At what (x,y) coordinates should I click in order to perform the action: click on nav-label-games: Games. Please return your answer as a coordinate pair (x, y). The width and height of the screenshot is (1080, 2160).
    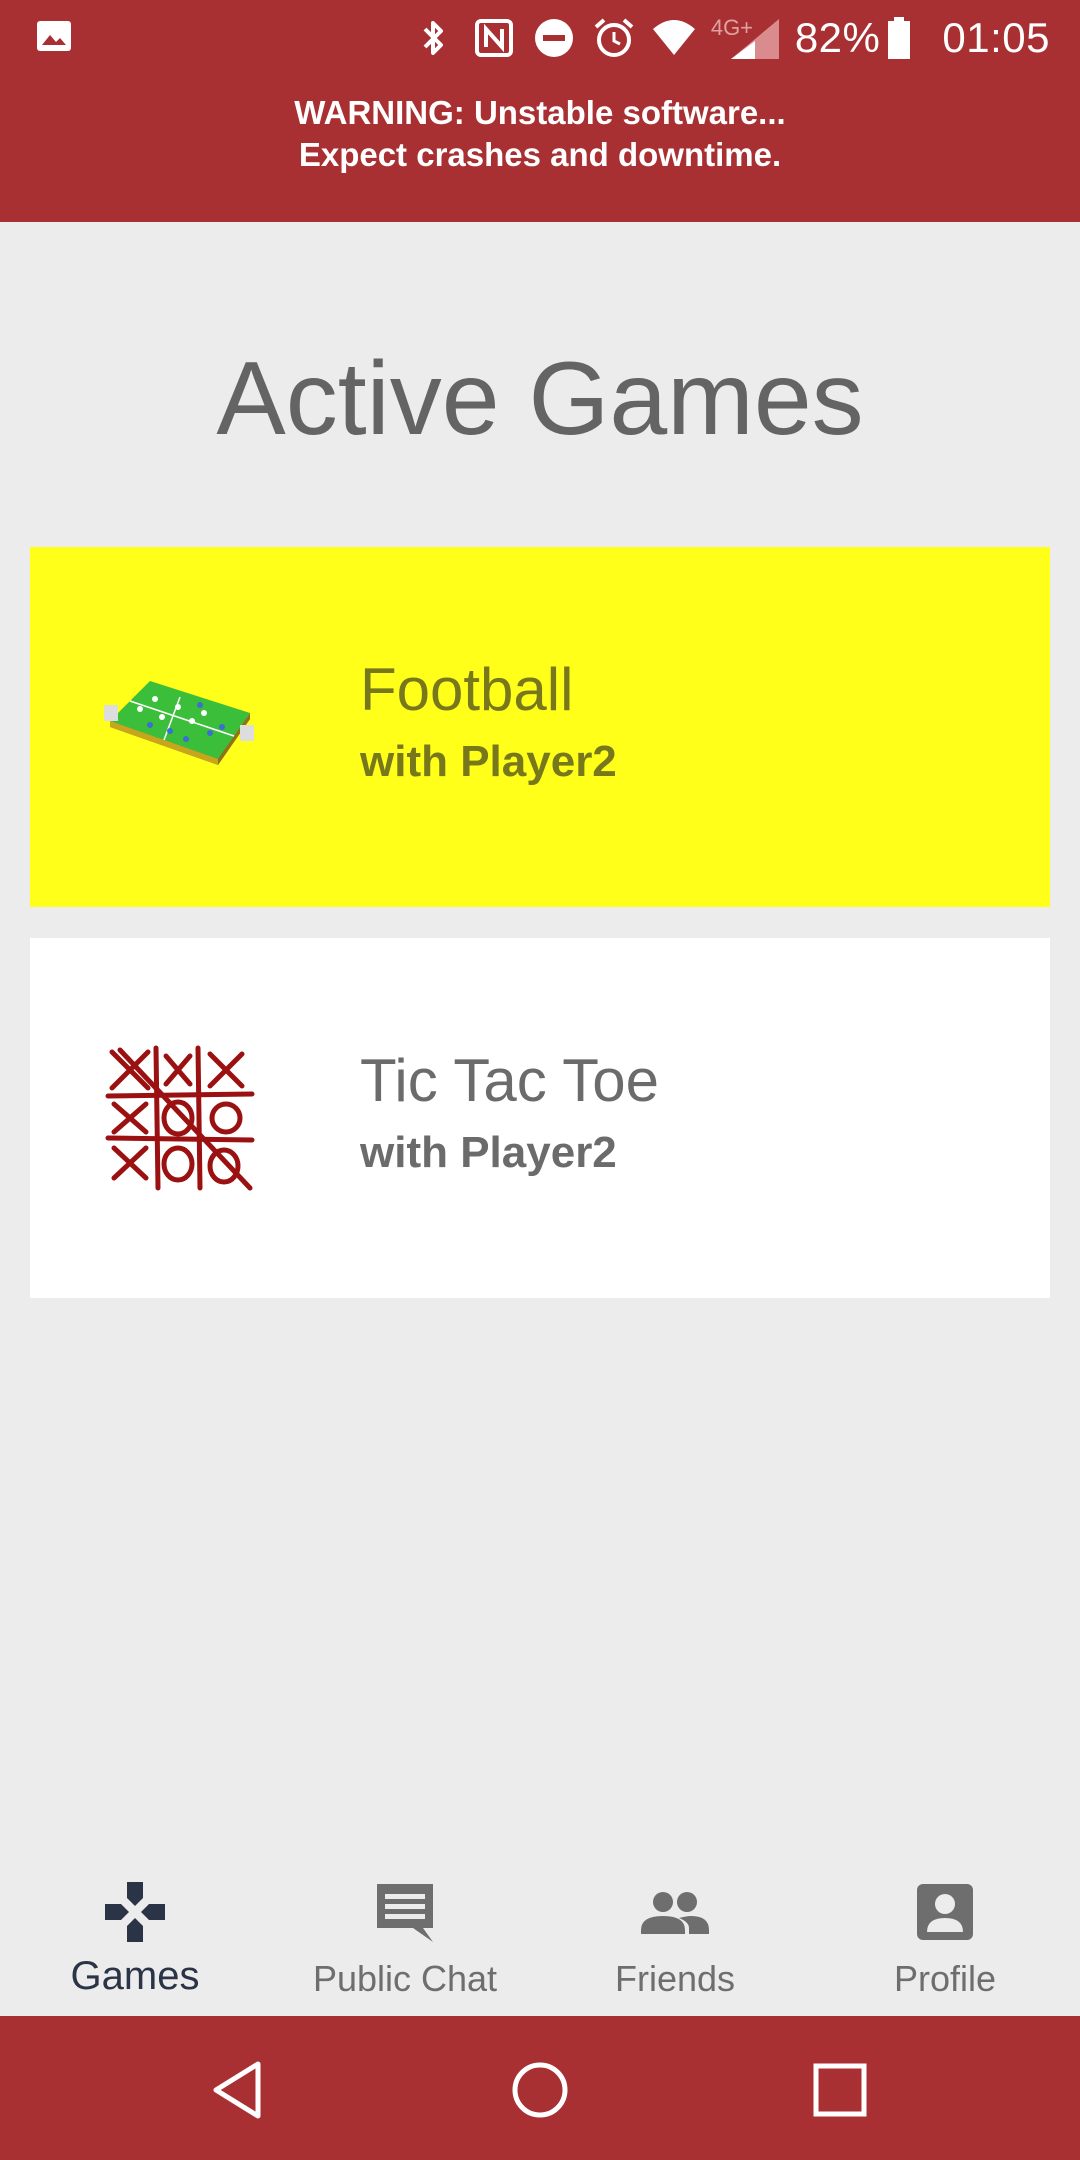
    Looking at the image, I should click on (135, 1976).